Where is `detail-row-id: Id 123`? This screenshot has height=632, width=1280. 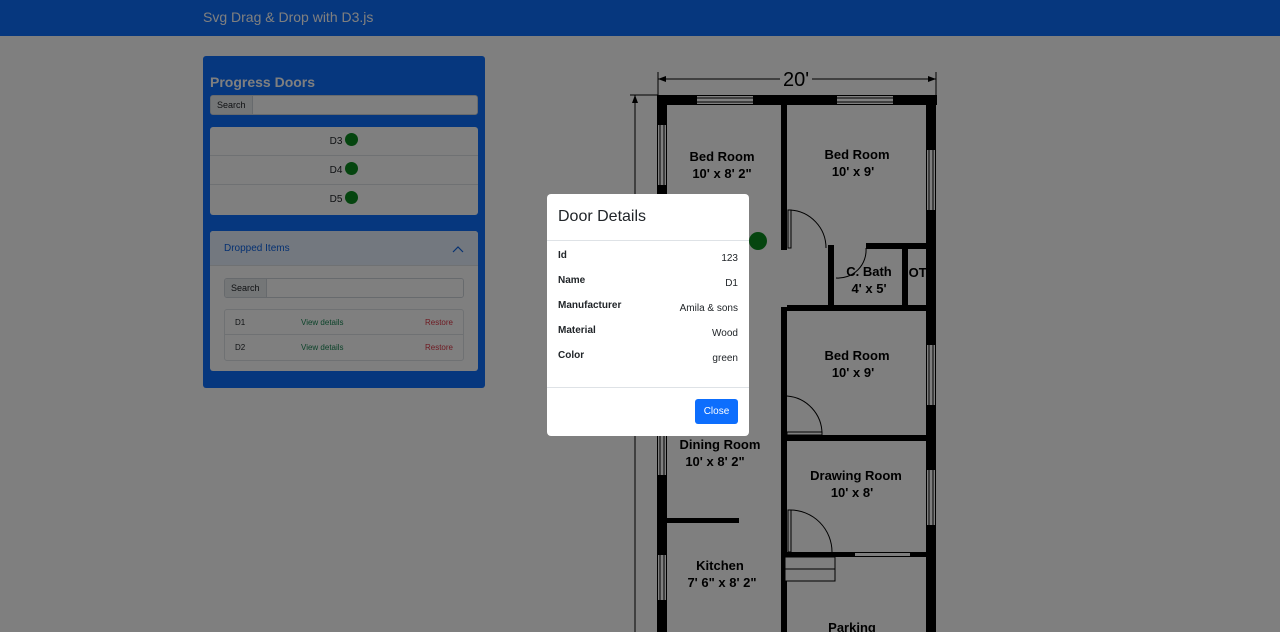
detail-row-id: Id 123 is located at coordinates (648, 262).